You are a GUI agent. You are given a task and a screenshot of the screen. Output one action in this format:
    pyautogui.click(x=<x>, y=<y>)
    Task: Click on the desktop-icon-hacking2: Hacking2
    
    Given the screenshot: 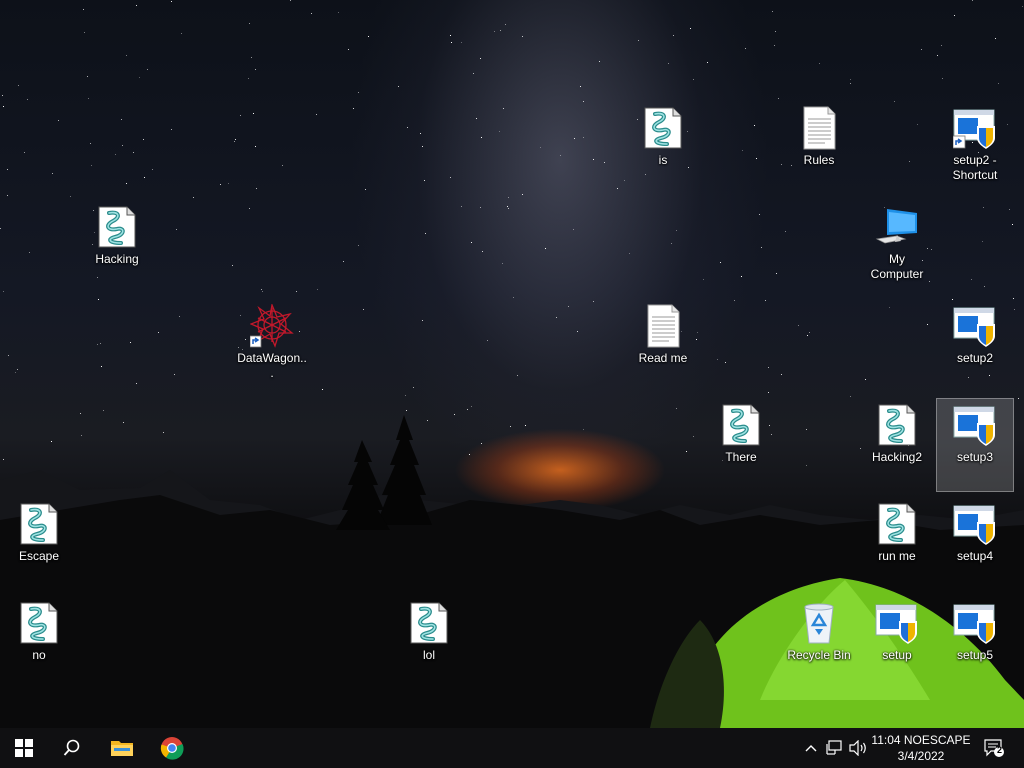 What is the action you would take?
    pyautogui.click(x=897, y=445)
    